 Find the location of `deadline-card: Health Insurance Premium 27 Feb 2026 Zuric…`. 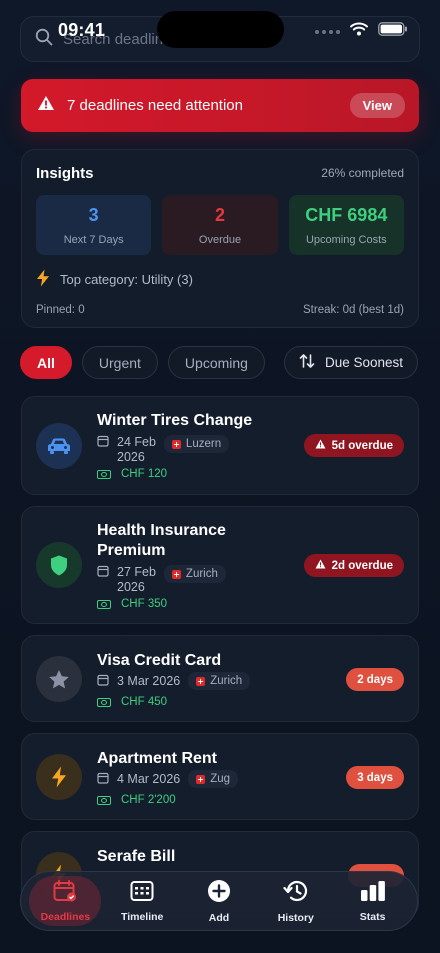

deadline-card: Health Insurance Premium 27 Feb 2026 Zuric… is located at coordinates (220, 565).